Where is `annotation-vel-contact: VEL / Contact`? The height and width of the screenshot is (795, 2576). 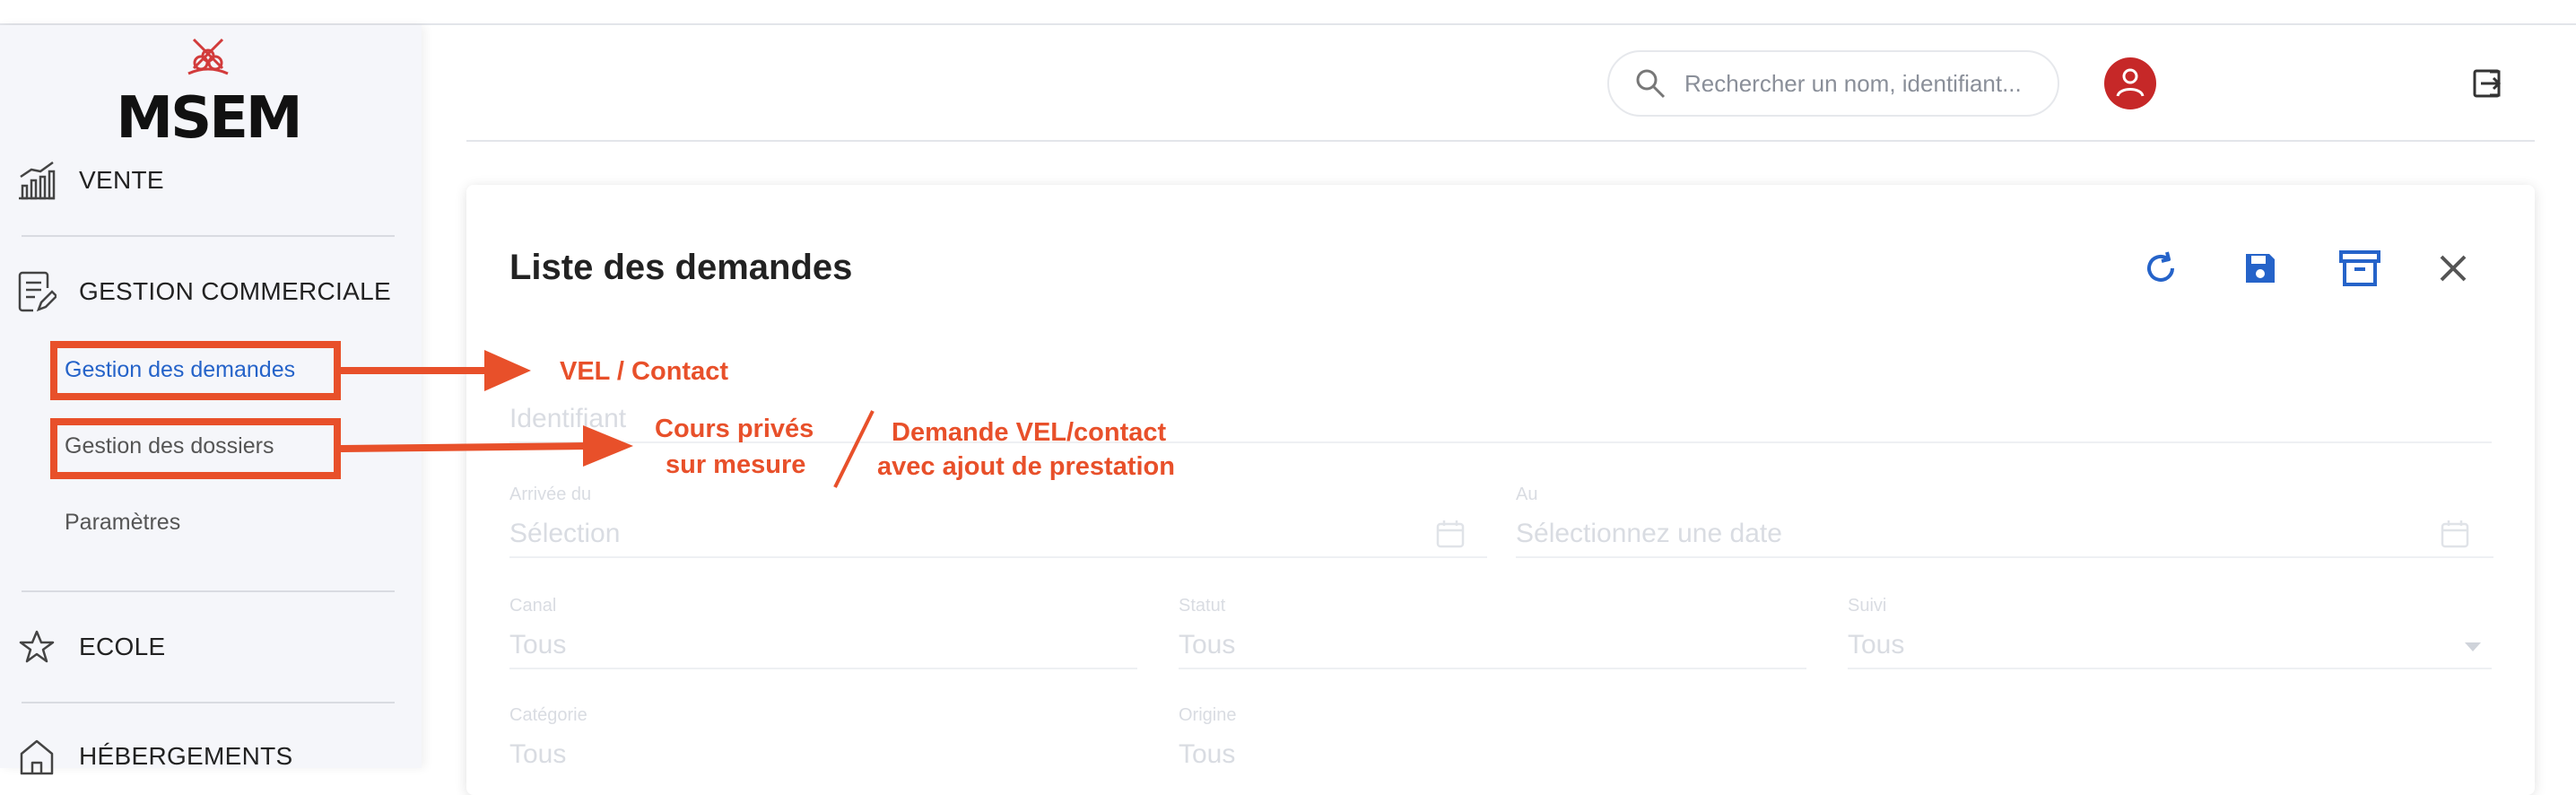 annotation-vel-contact: VEL / Contact is located at coordinates (644, 371).